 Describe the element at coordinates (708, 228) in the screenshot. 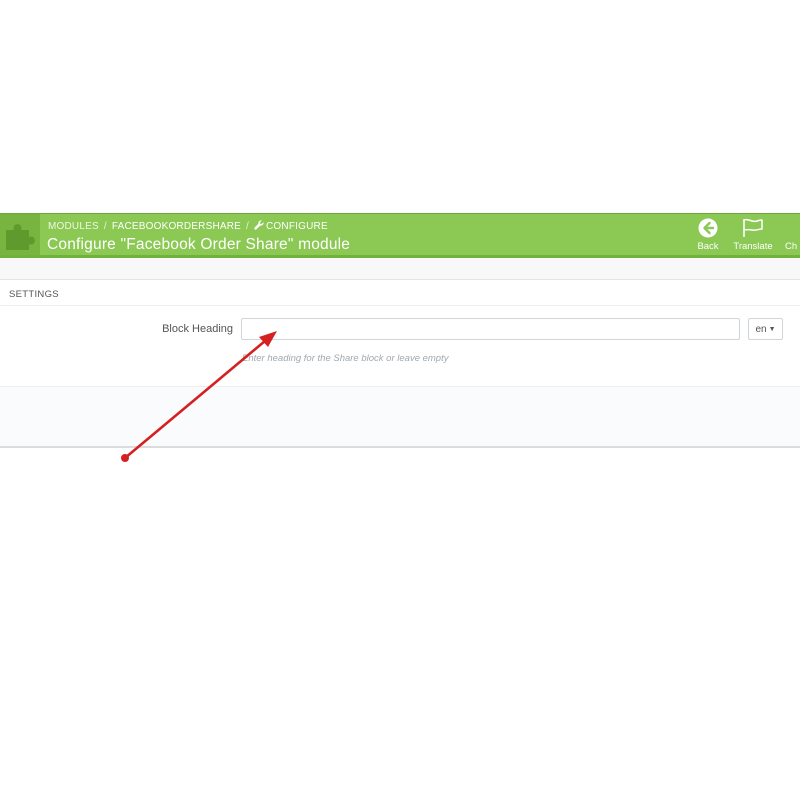

I see `arrow-left-circle-icon` at that location.